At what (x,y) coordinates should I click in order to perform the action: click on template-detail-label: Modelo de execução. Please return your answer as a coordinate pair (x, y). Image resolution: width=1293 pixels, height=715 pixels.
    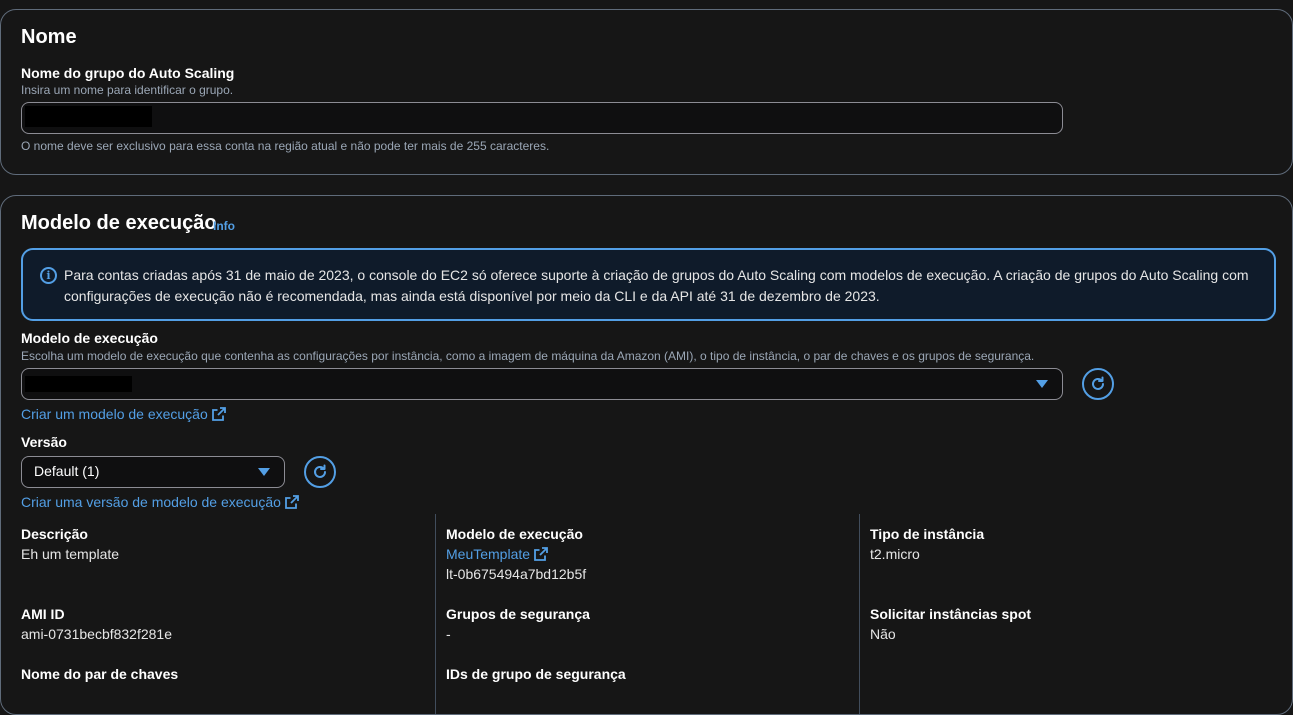
    Looking at the image, I should click on (514, 534).